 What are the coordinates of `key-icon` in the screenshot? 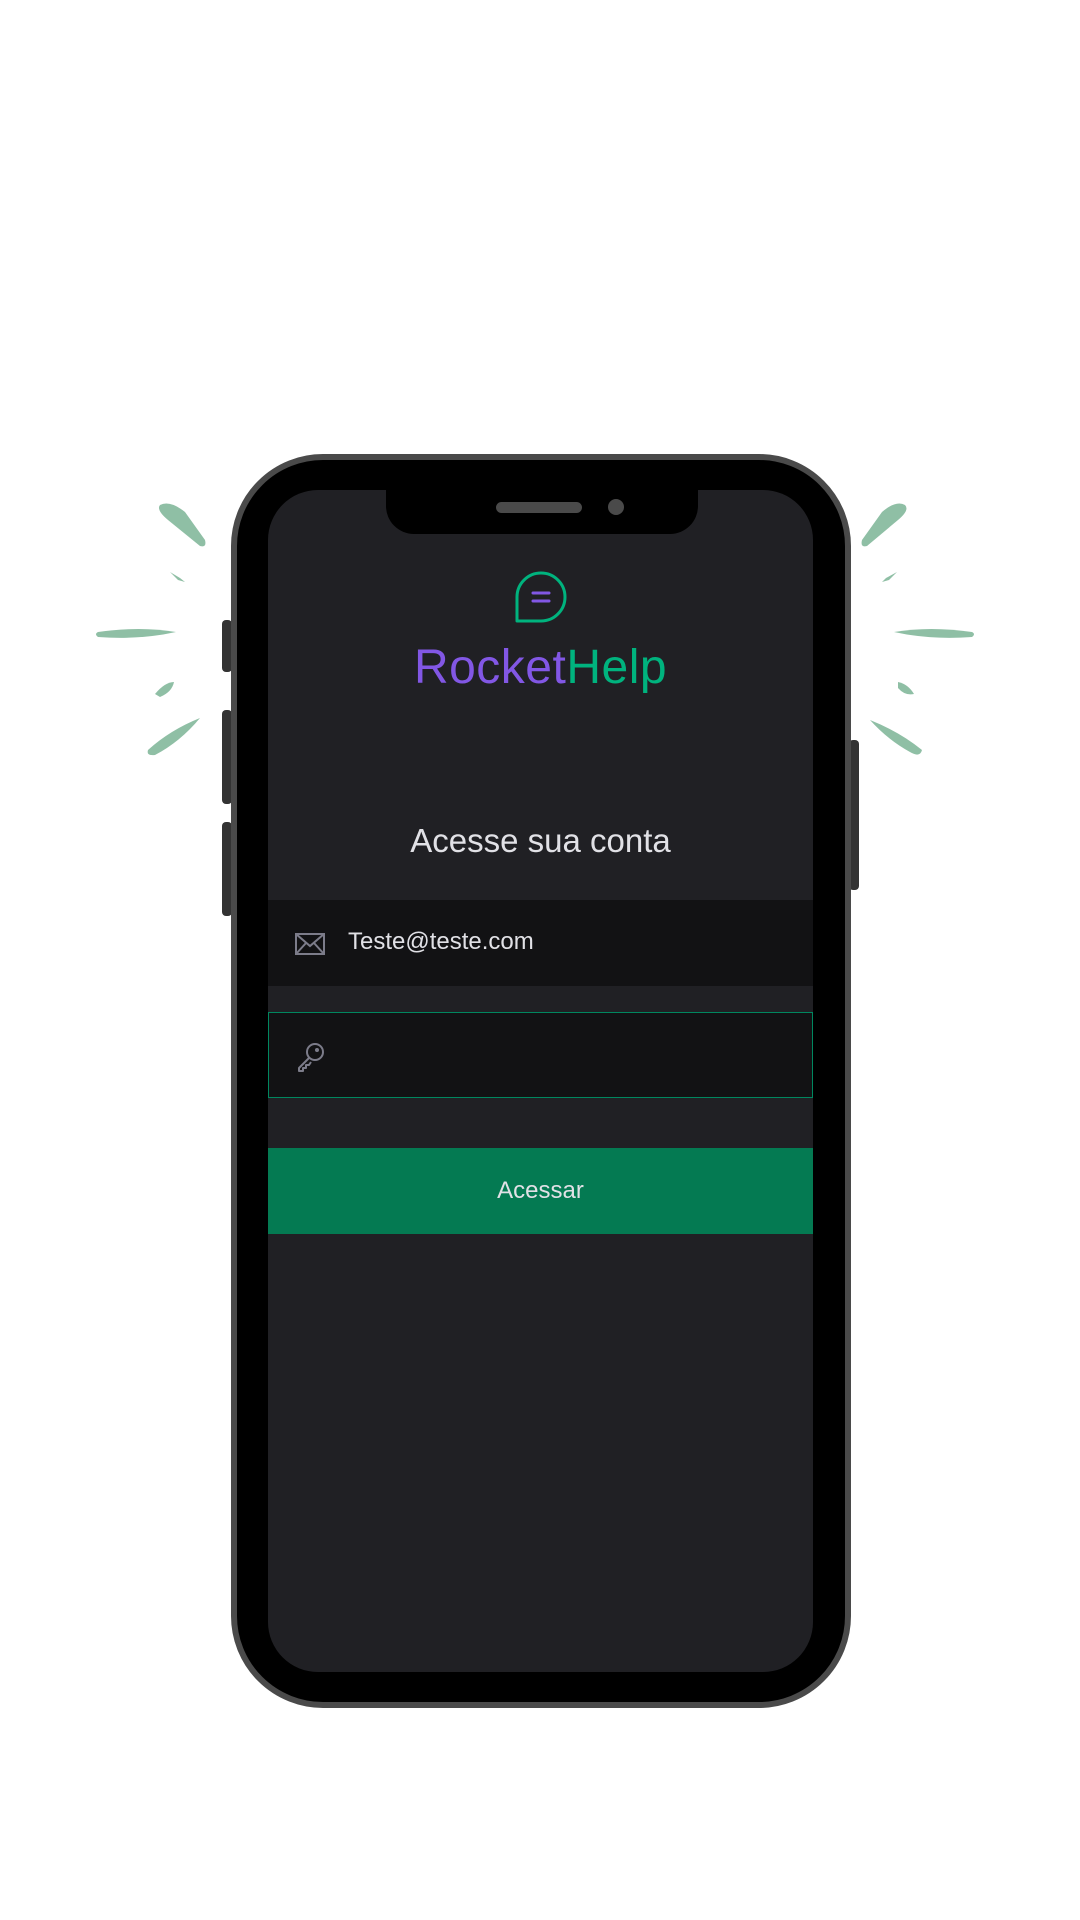 It's located at (311, 1057).